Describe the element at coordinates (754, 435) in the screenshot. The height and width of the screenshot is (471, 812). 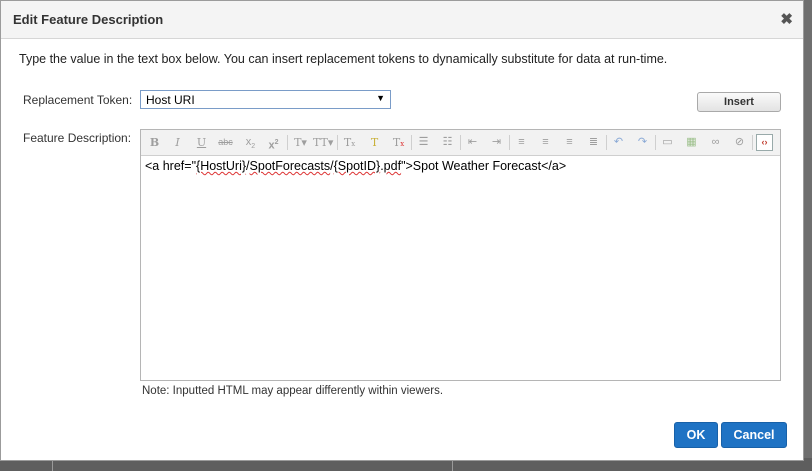
I see `cancel-button: Cancel` at that location.